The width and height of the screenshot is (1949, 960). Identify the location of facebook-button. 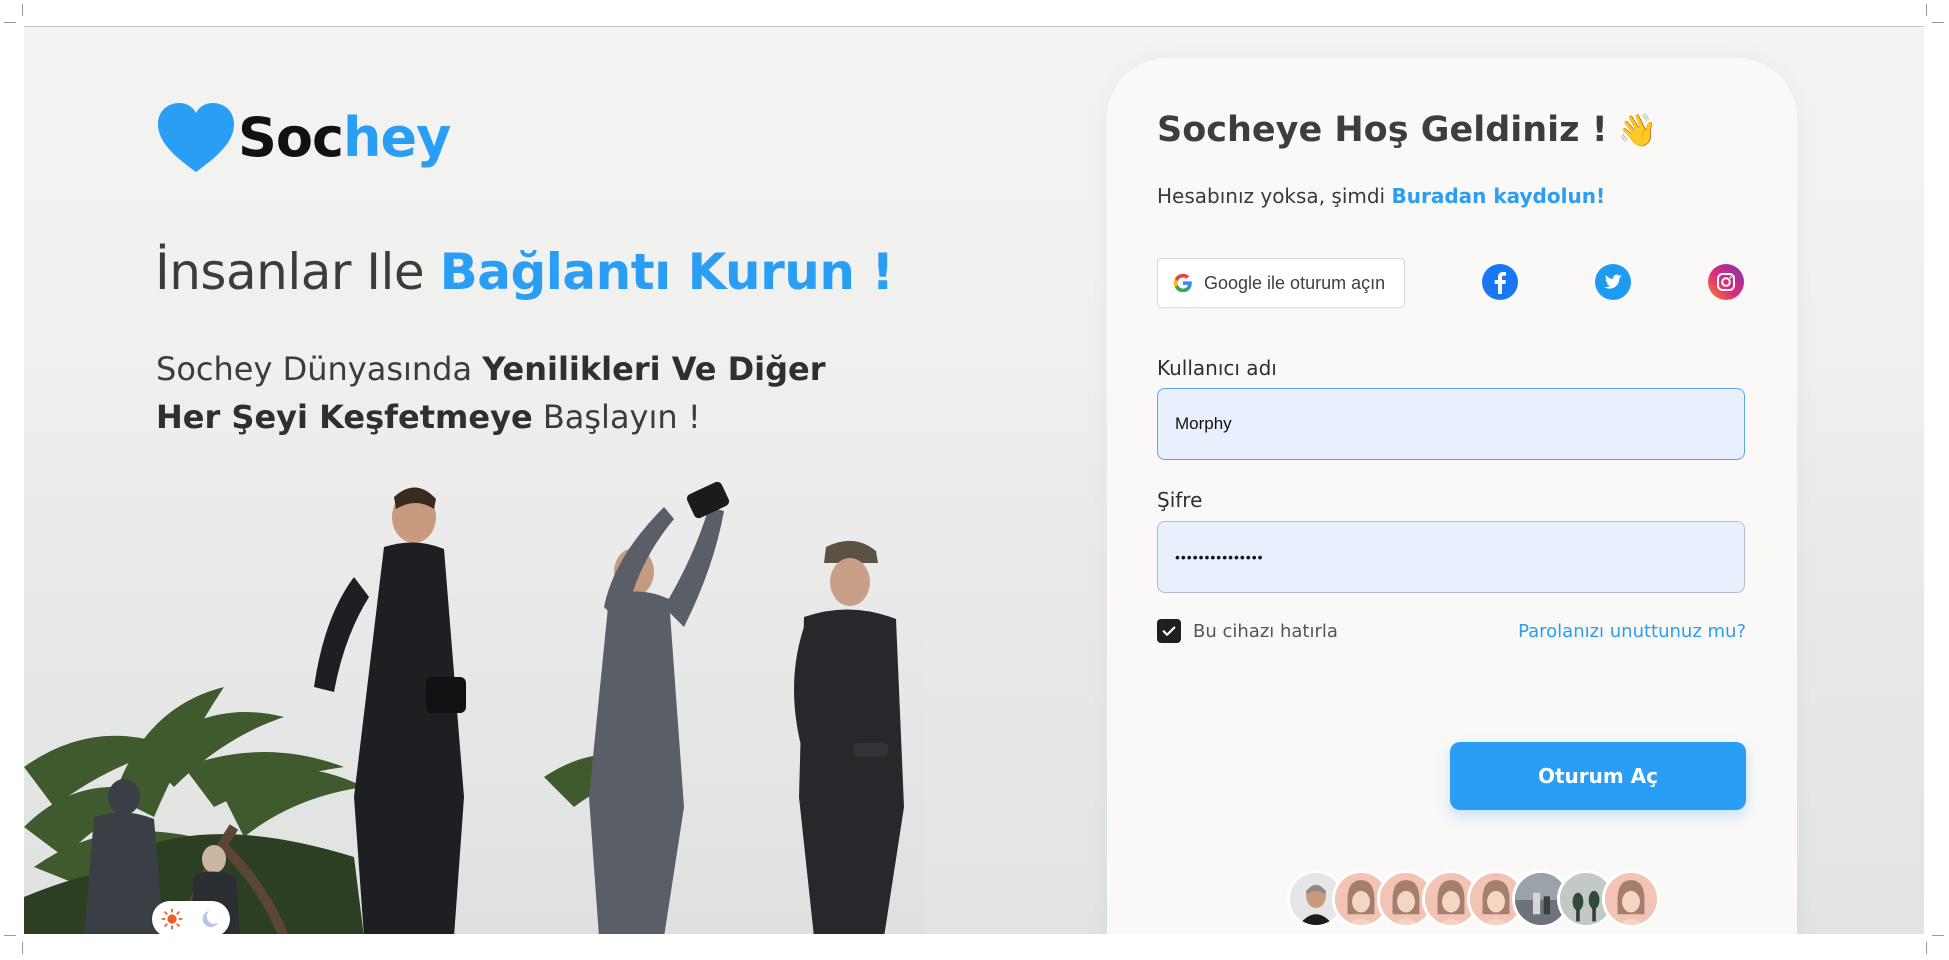
(1500, 282).